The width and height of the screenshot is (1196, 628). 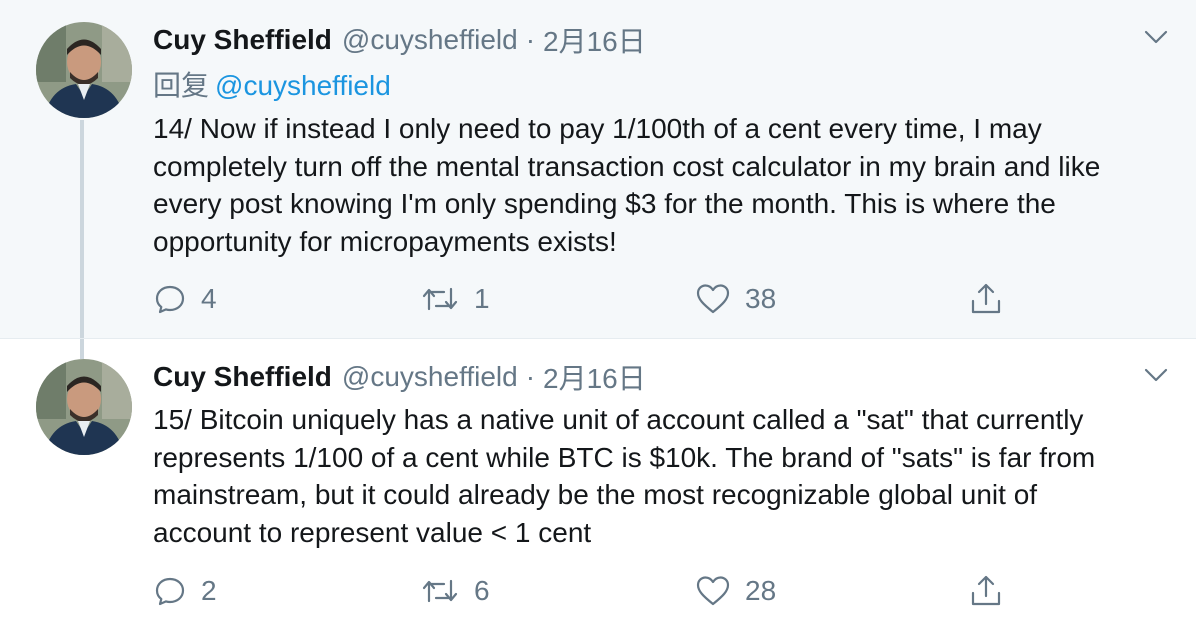 I want to click on like-button: 28, so click(x=735, y=591).